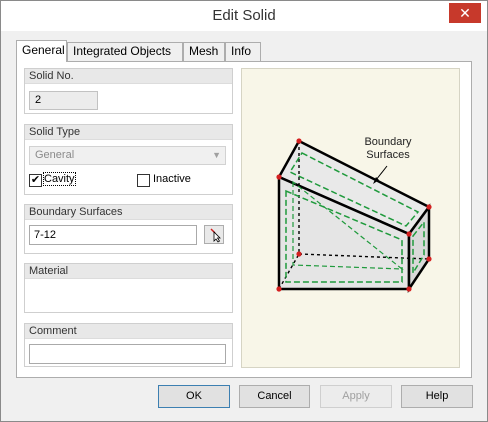  Describe the element at coordinates (41, 51) in the screenshot. I see `tab-general: General` at that location.